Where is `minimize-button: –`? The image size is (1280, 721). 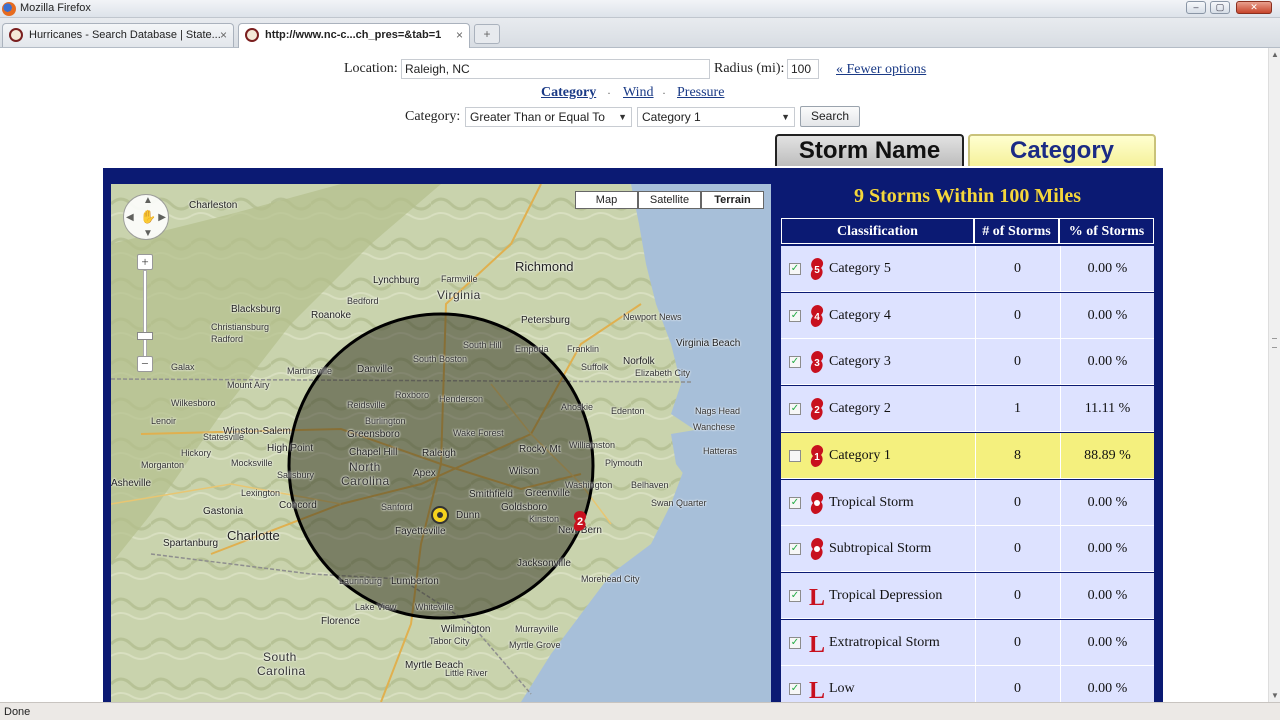
minimize-button: – is located at coordinates (1196, 7).